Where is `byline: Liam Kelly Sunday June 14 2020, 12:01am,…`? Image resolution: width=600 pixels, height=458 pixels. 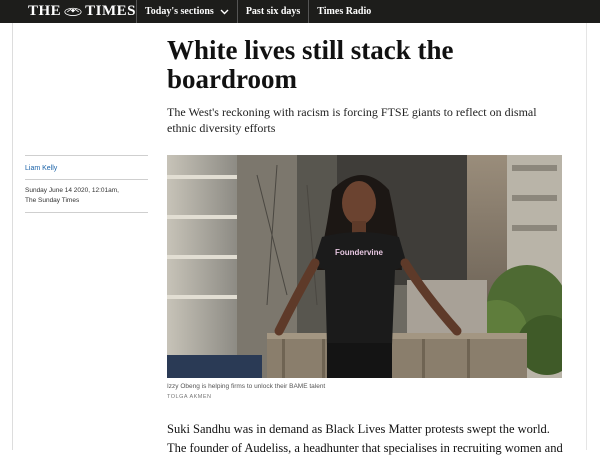 byline: Liam Kelly Sunday June 14 2020, 12:01am,… is located at coordinates (86, 184).